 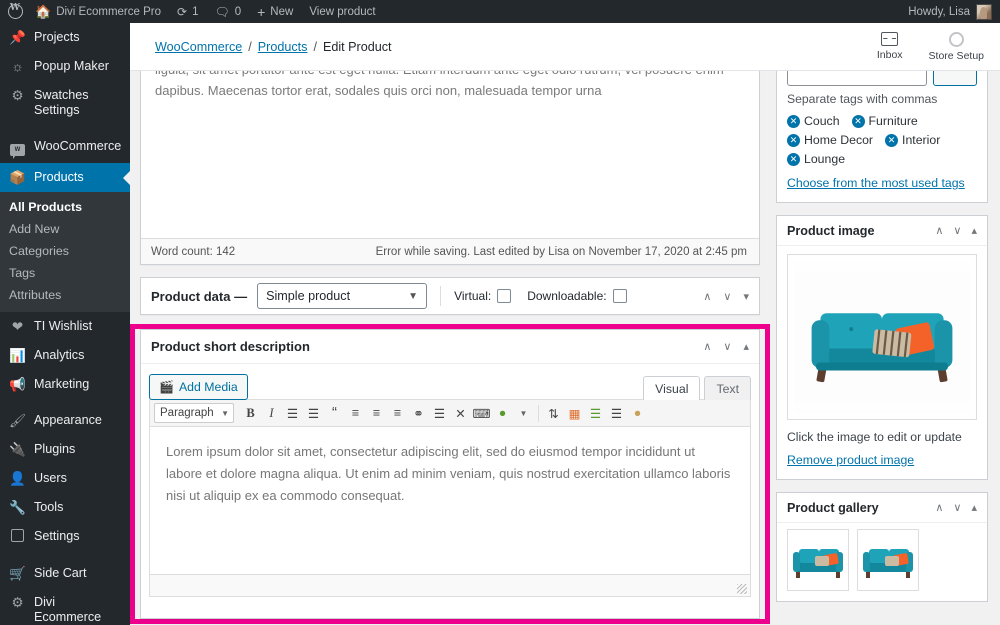 What do you see at coordinates (342, 11) in the screenshot?
I see `view-product-link: View product` at bounding box center [342, 11].